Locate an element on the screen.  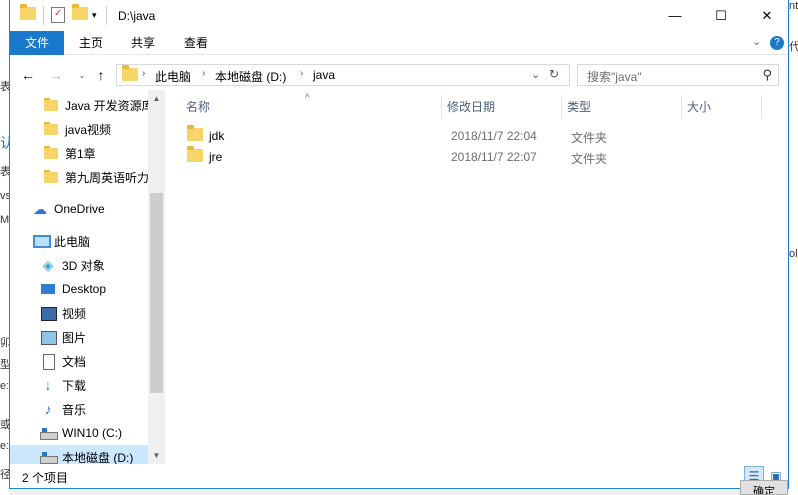
nav-item-chapter-1: 第1章 is located at coordinates (79, 153).